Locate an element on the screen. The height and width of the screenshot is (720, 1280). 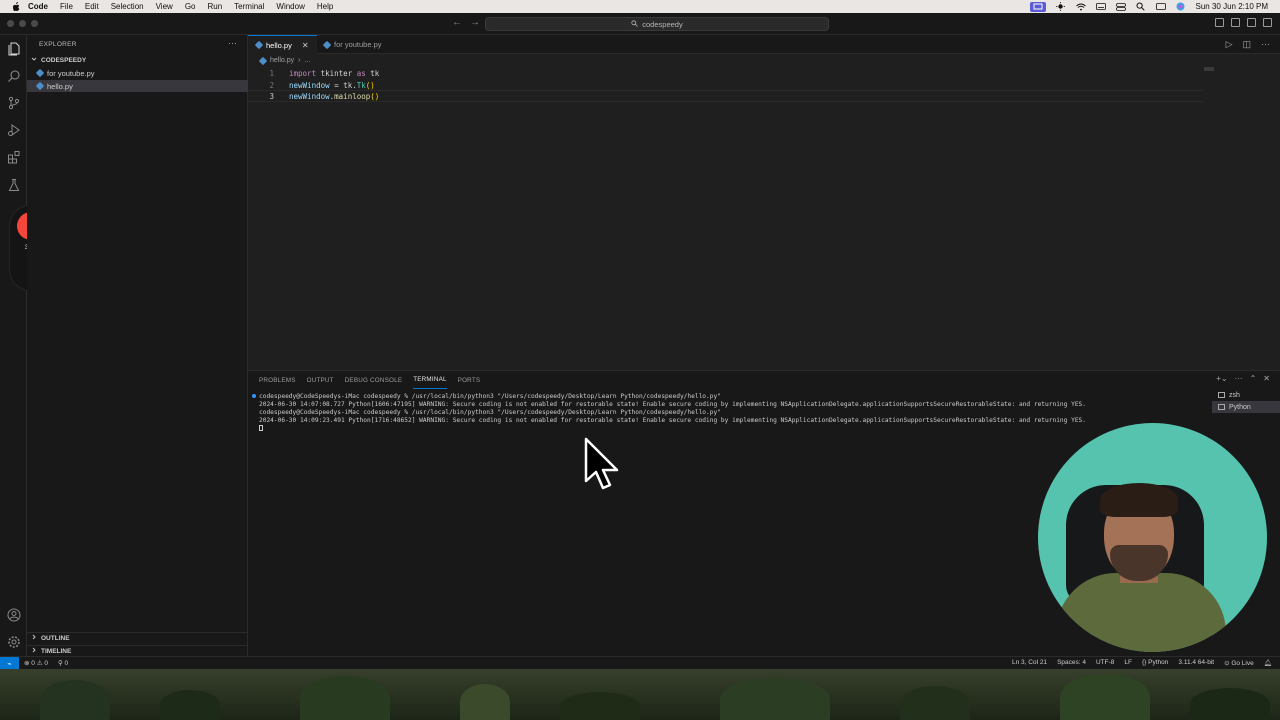
customize-layout-icon is located at coordinates (1267, 22).